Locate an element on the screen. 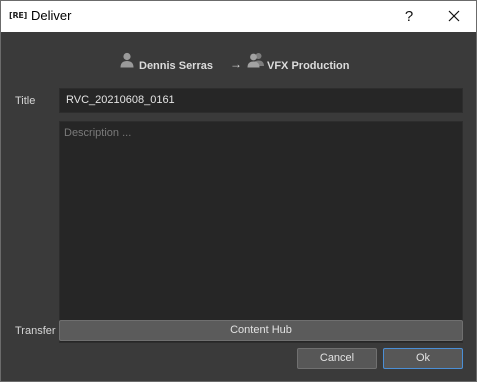  title-input: RVC_20210608_0161 is located at coordinates (261, 100).